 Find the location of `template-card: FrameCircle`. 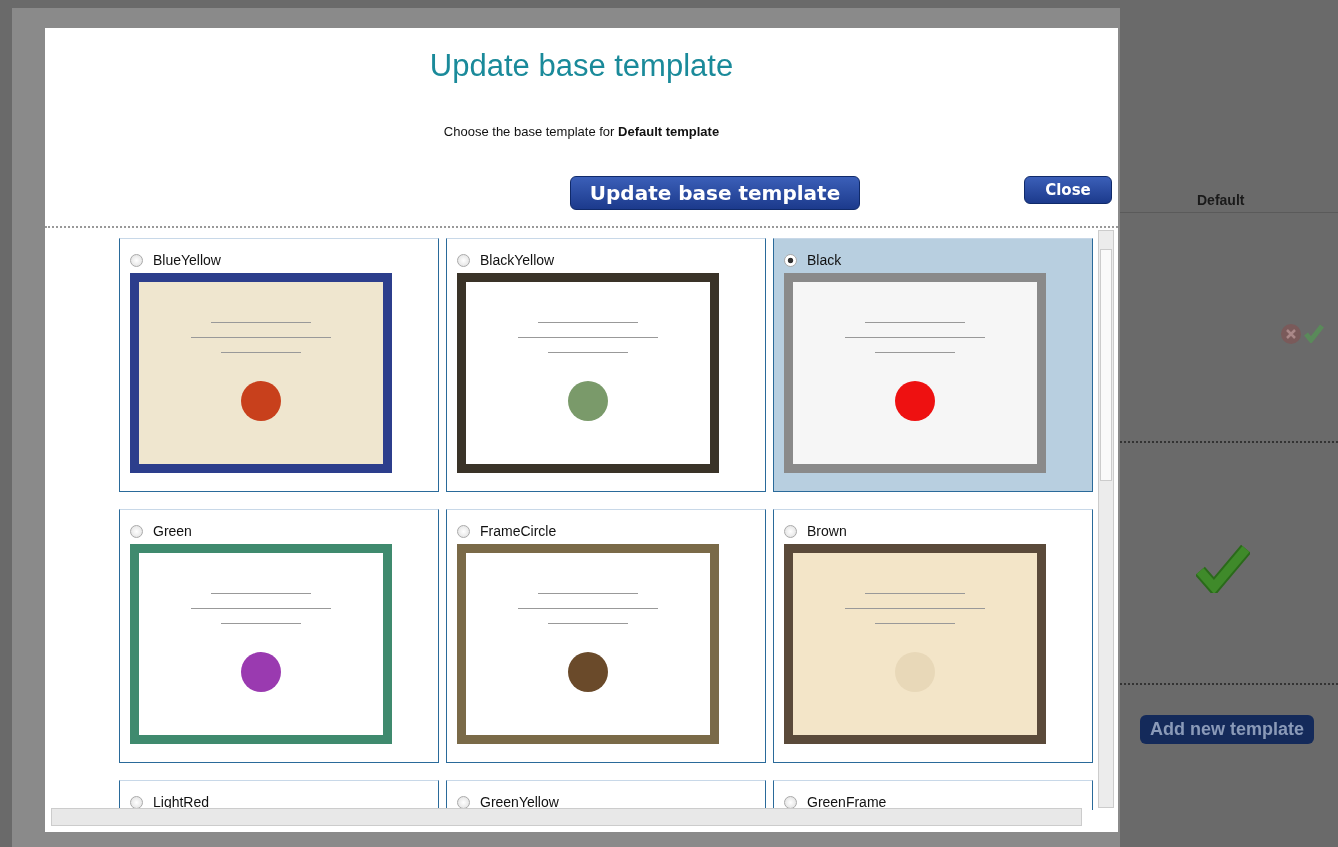

template-card: FrameCircle is located at coordinates (606, 636).